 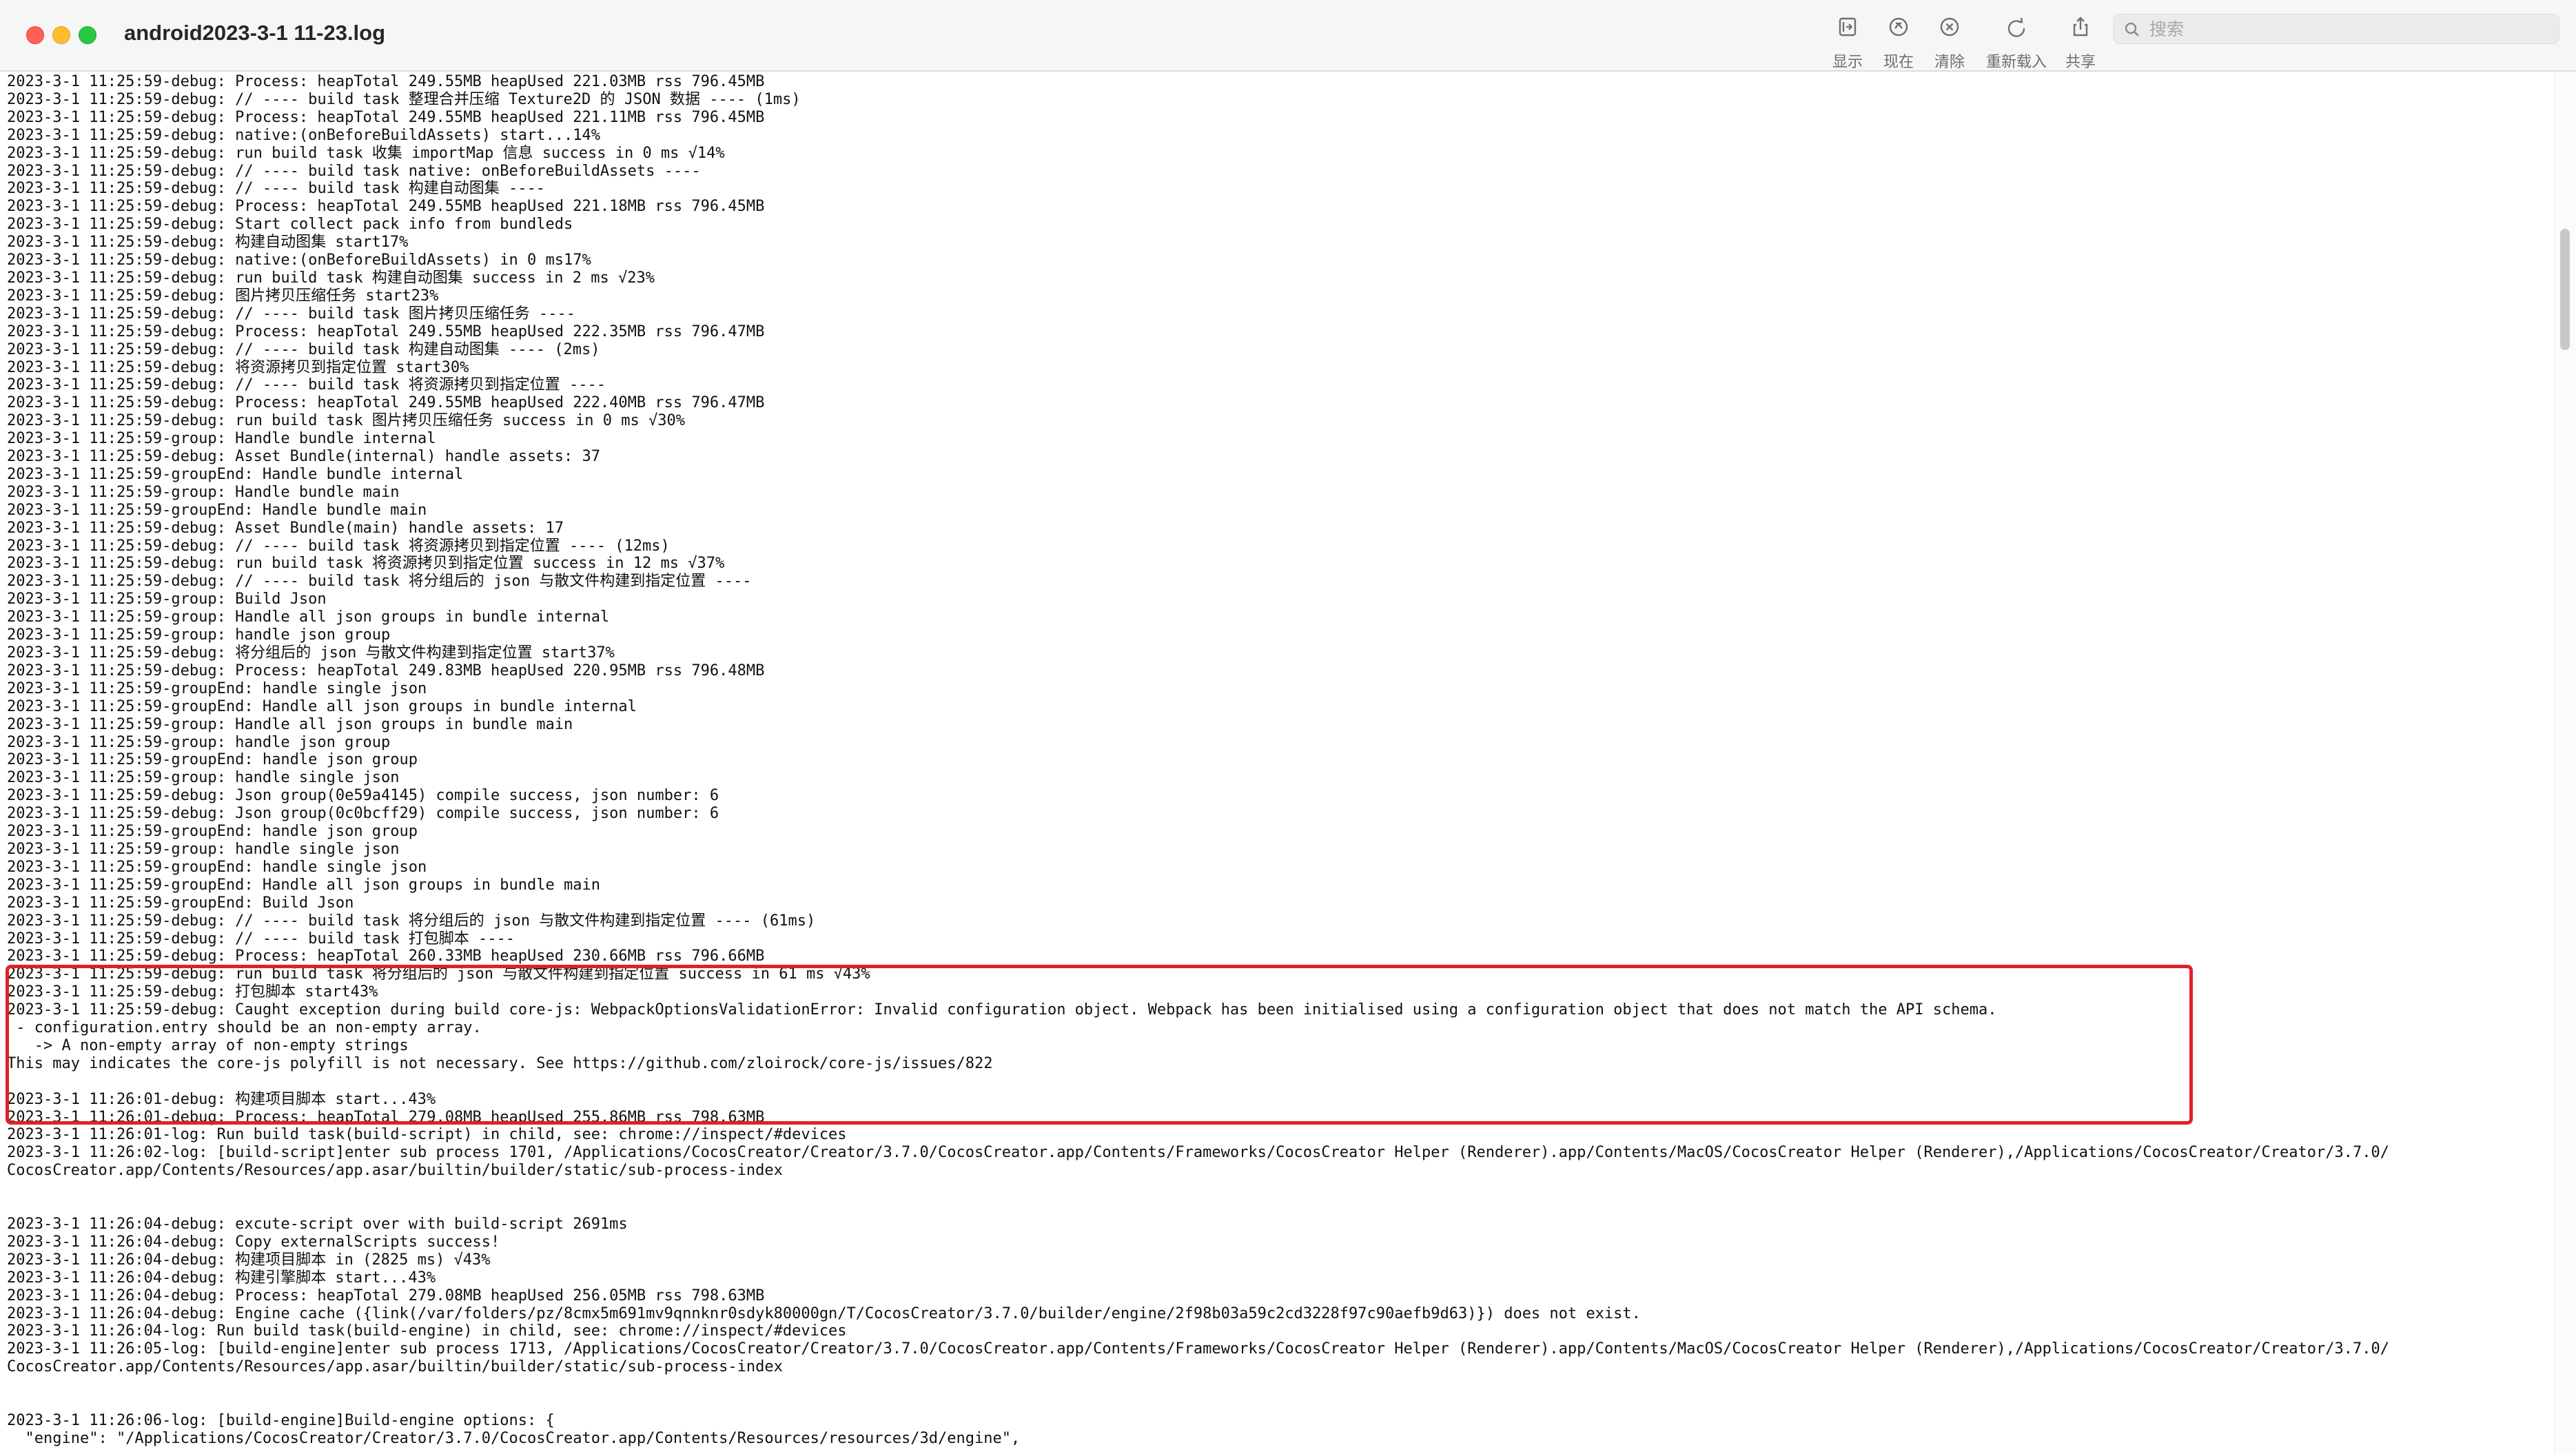 I want to click on window-close-button, so click(x=35, y=35).